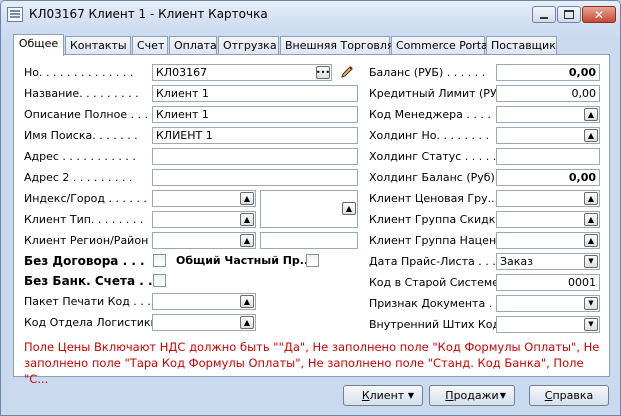 This screenshot has width=621, height=416. What do you see at coordinates (429, 135) in the screenshot?
I see `holding-no-label: Холдинг Но. . . . . . . .` at bounding box center [429, 135].